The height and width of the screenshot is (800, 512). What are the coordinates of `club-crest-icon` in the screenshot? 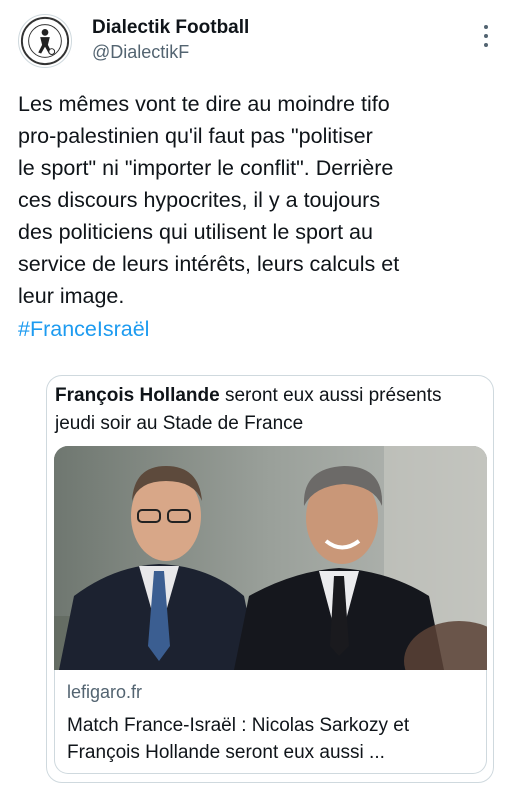 It's located at (45, 41).